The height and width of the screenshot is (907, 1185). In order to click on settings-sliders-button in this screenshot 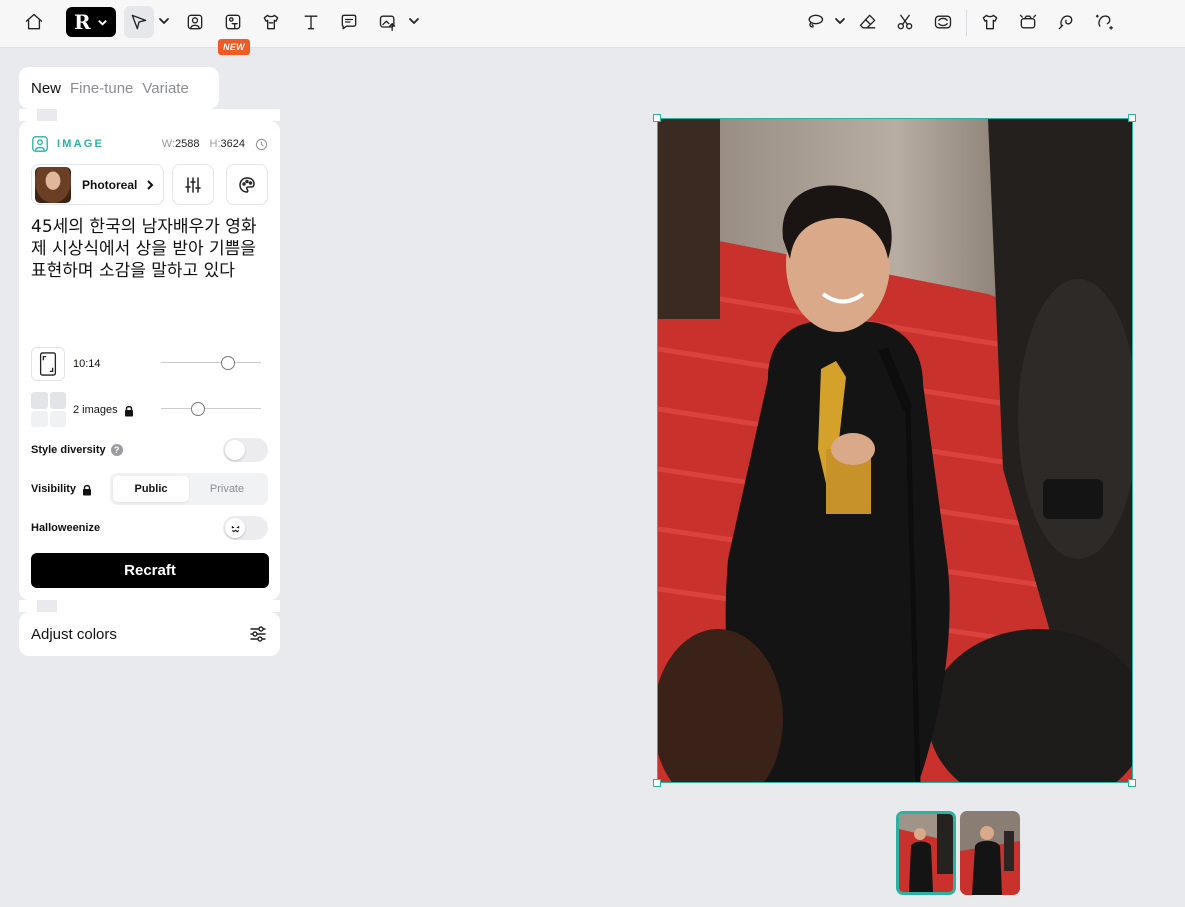, I will do `click(193, 184)`.